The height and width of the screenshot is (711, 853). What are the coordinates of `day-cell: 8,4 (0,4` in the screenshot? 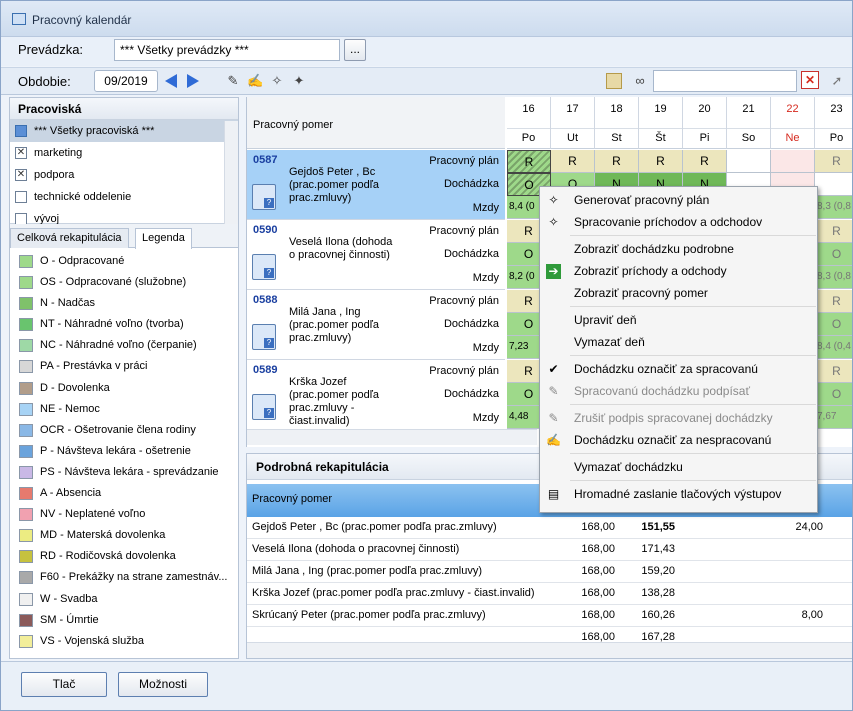 It's located at (833, 347).